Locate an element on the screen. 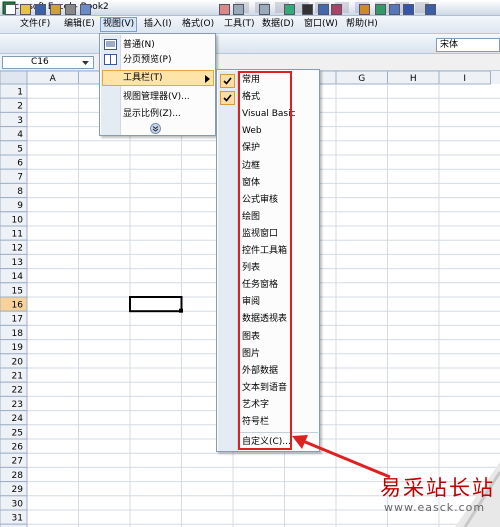  column-label: A is located at coordinates (53, 79).